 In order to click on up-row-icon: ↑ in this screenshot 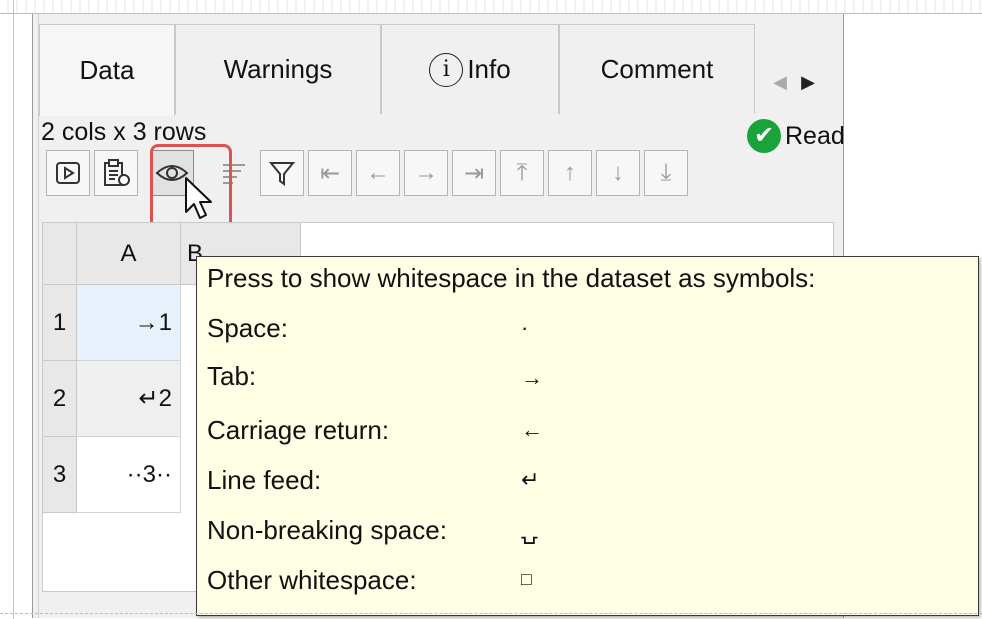, I will do `click(570, 172)`.